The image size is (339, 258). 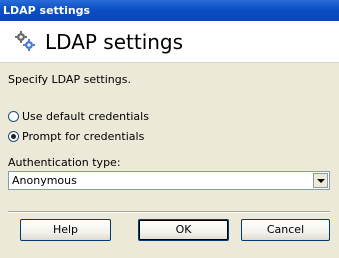 What do you see at coordinates (13, 136) in the screenshot?
I see `radio-button-checked` at bounding box center [13, 136].